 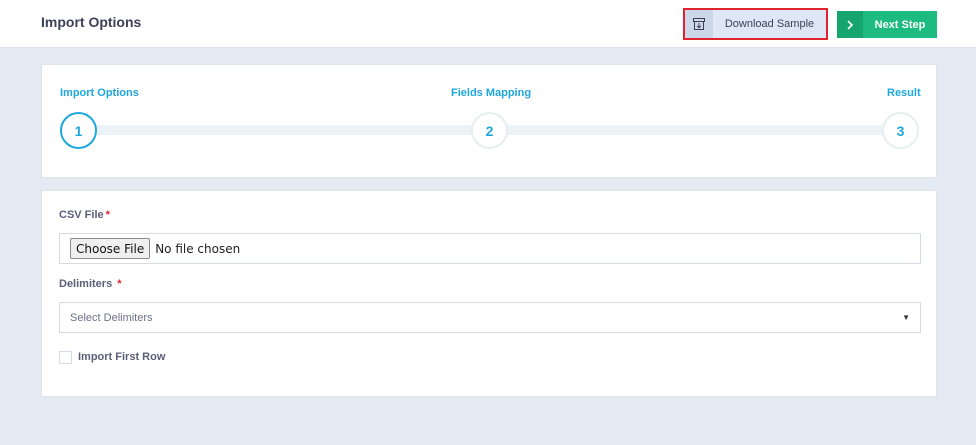 I want to click on step-label-import-options: Import Options, so click(x=99, y=93).